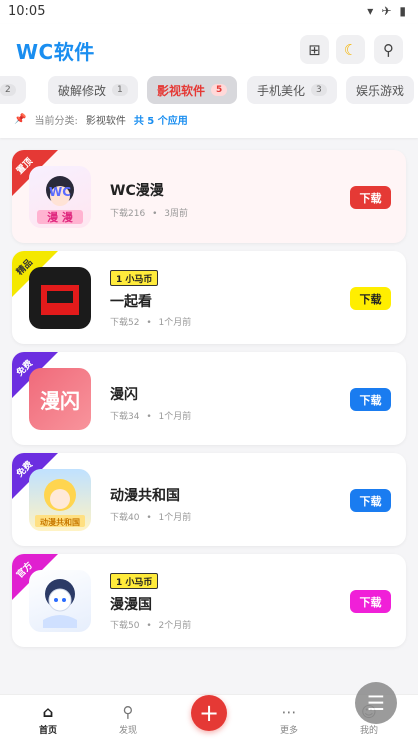  I want to click on tab-label: 娱乐游戏, so click(380, 90).